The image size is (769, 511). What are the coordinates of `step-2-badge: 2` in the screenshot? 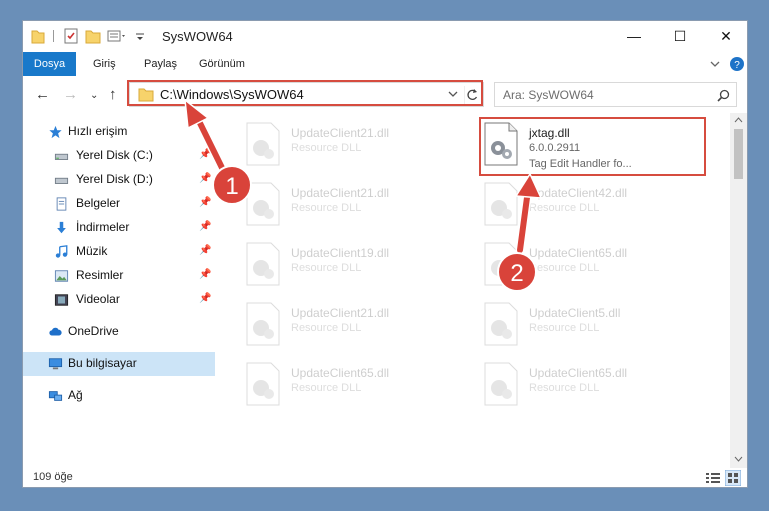 It's located at (517, 272).